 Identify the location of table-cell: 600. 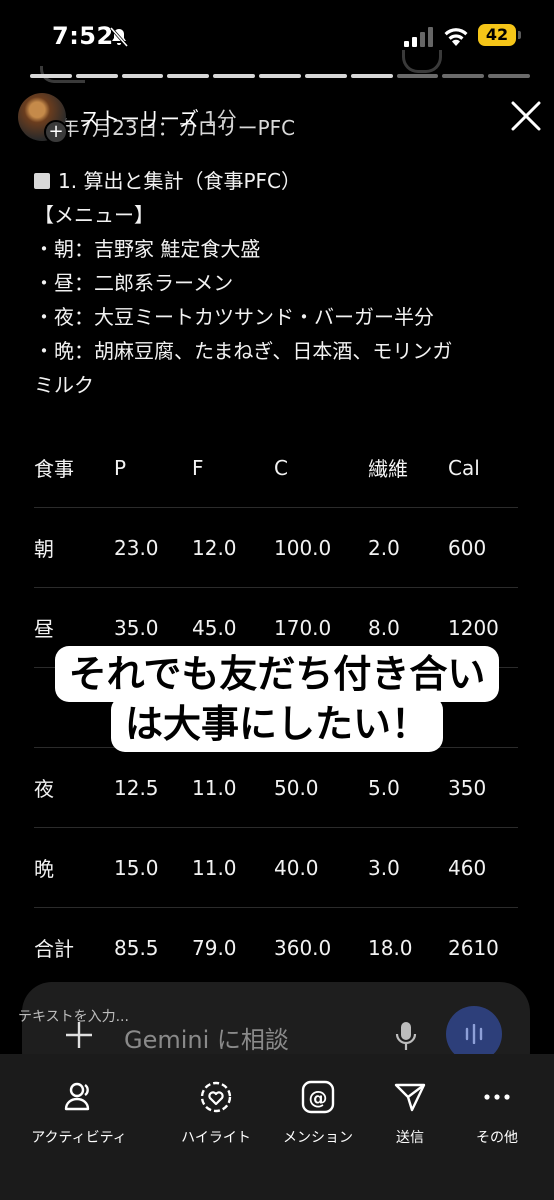
(483, 547).